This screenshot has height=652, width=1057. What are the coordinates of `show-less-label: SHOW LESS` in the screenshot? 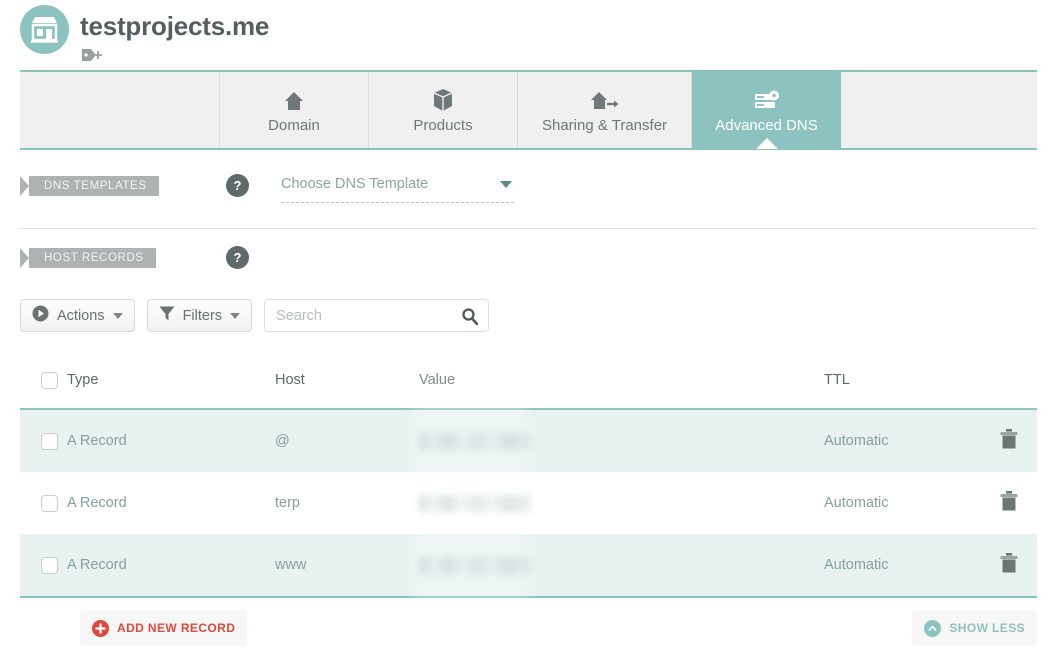 It's located at (987, 628).